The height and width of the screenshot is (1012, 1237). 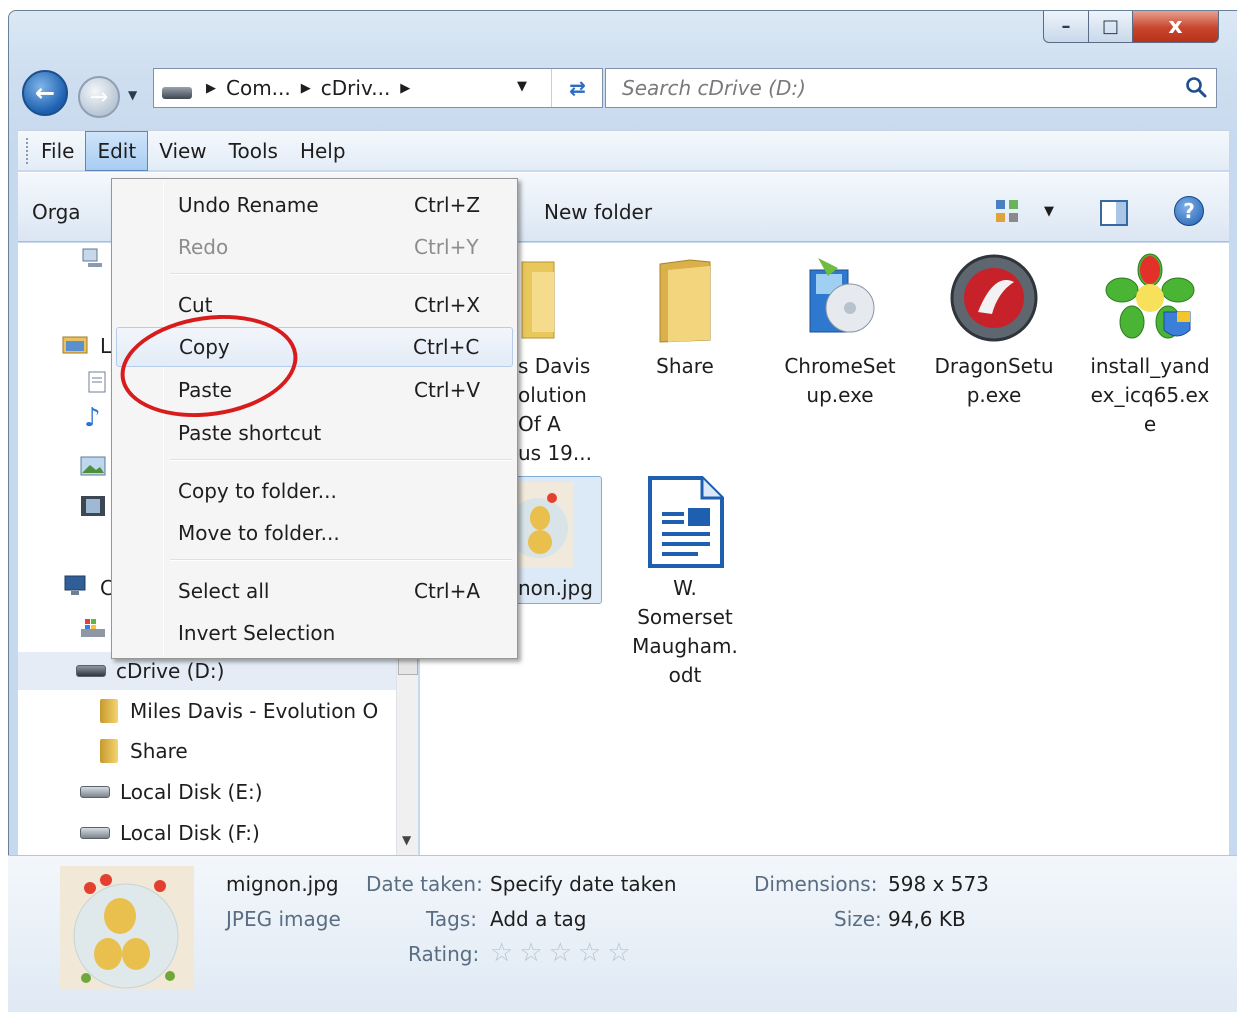 What do you see at coordinates (105, 346) in the screenshot?
I see `nav-libraries-label: L` at bounding box center [105, 346].